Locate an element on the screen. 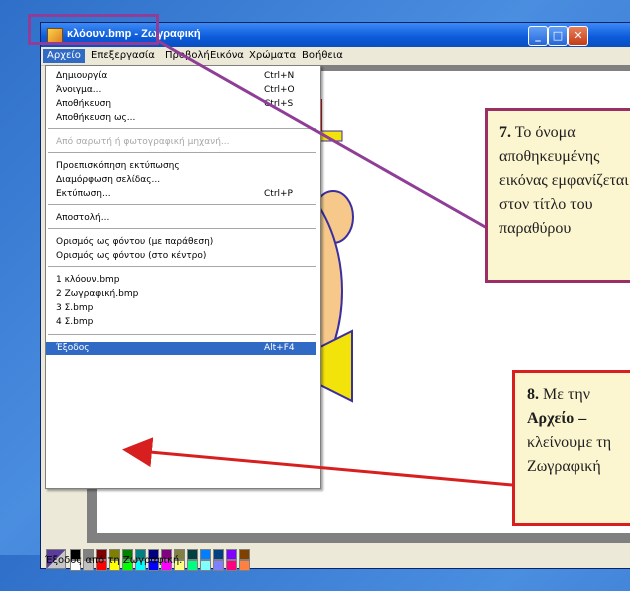 This screenshot has width=630, height=591. callout-8-arrow is located at coordinates (317, 462).